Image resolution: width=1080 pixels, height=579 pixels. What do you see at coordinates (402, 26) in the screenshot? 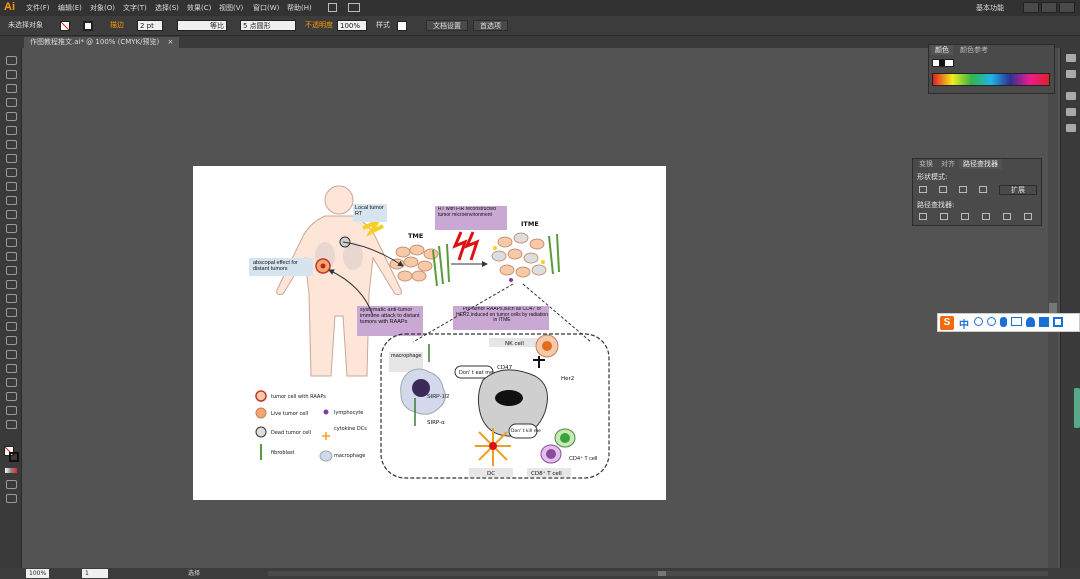
I see `style-swatch` at bounding box center [402, 26].